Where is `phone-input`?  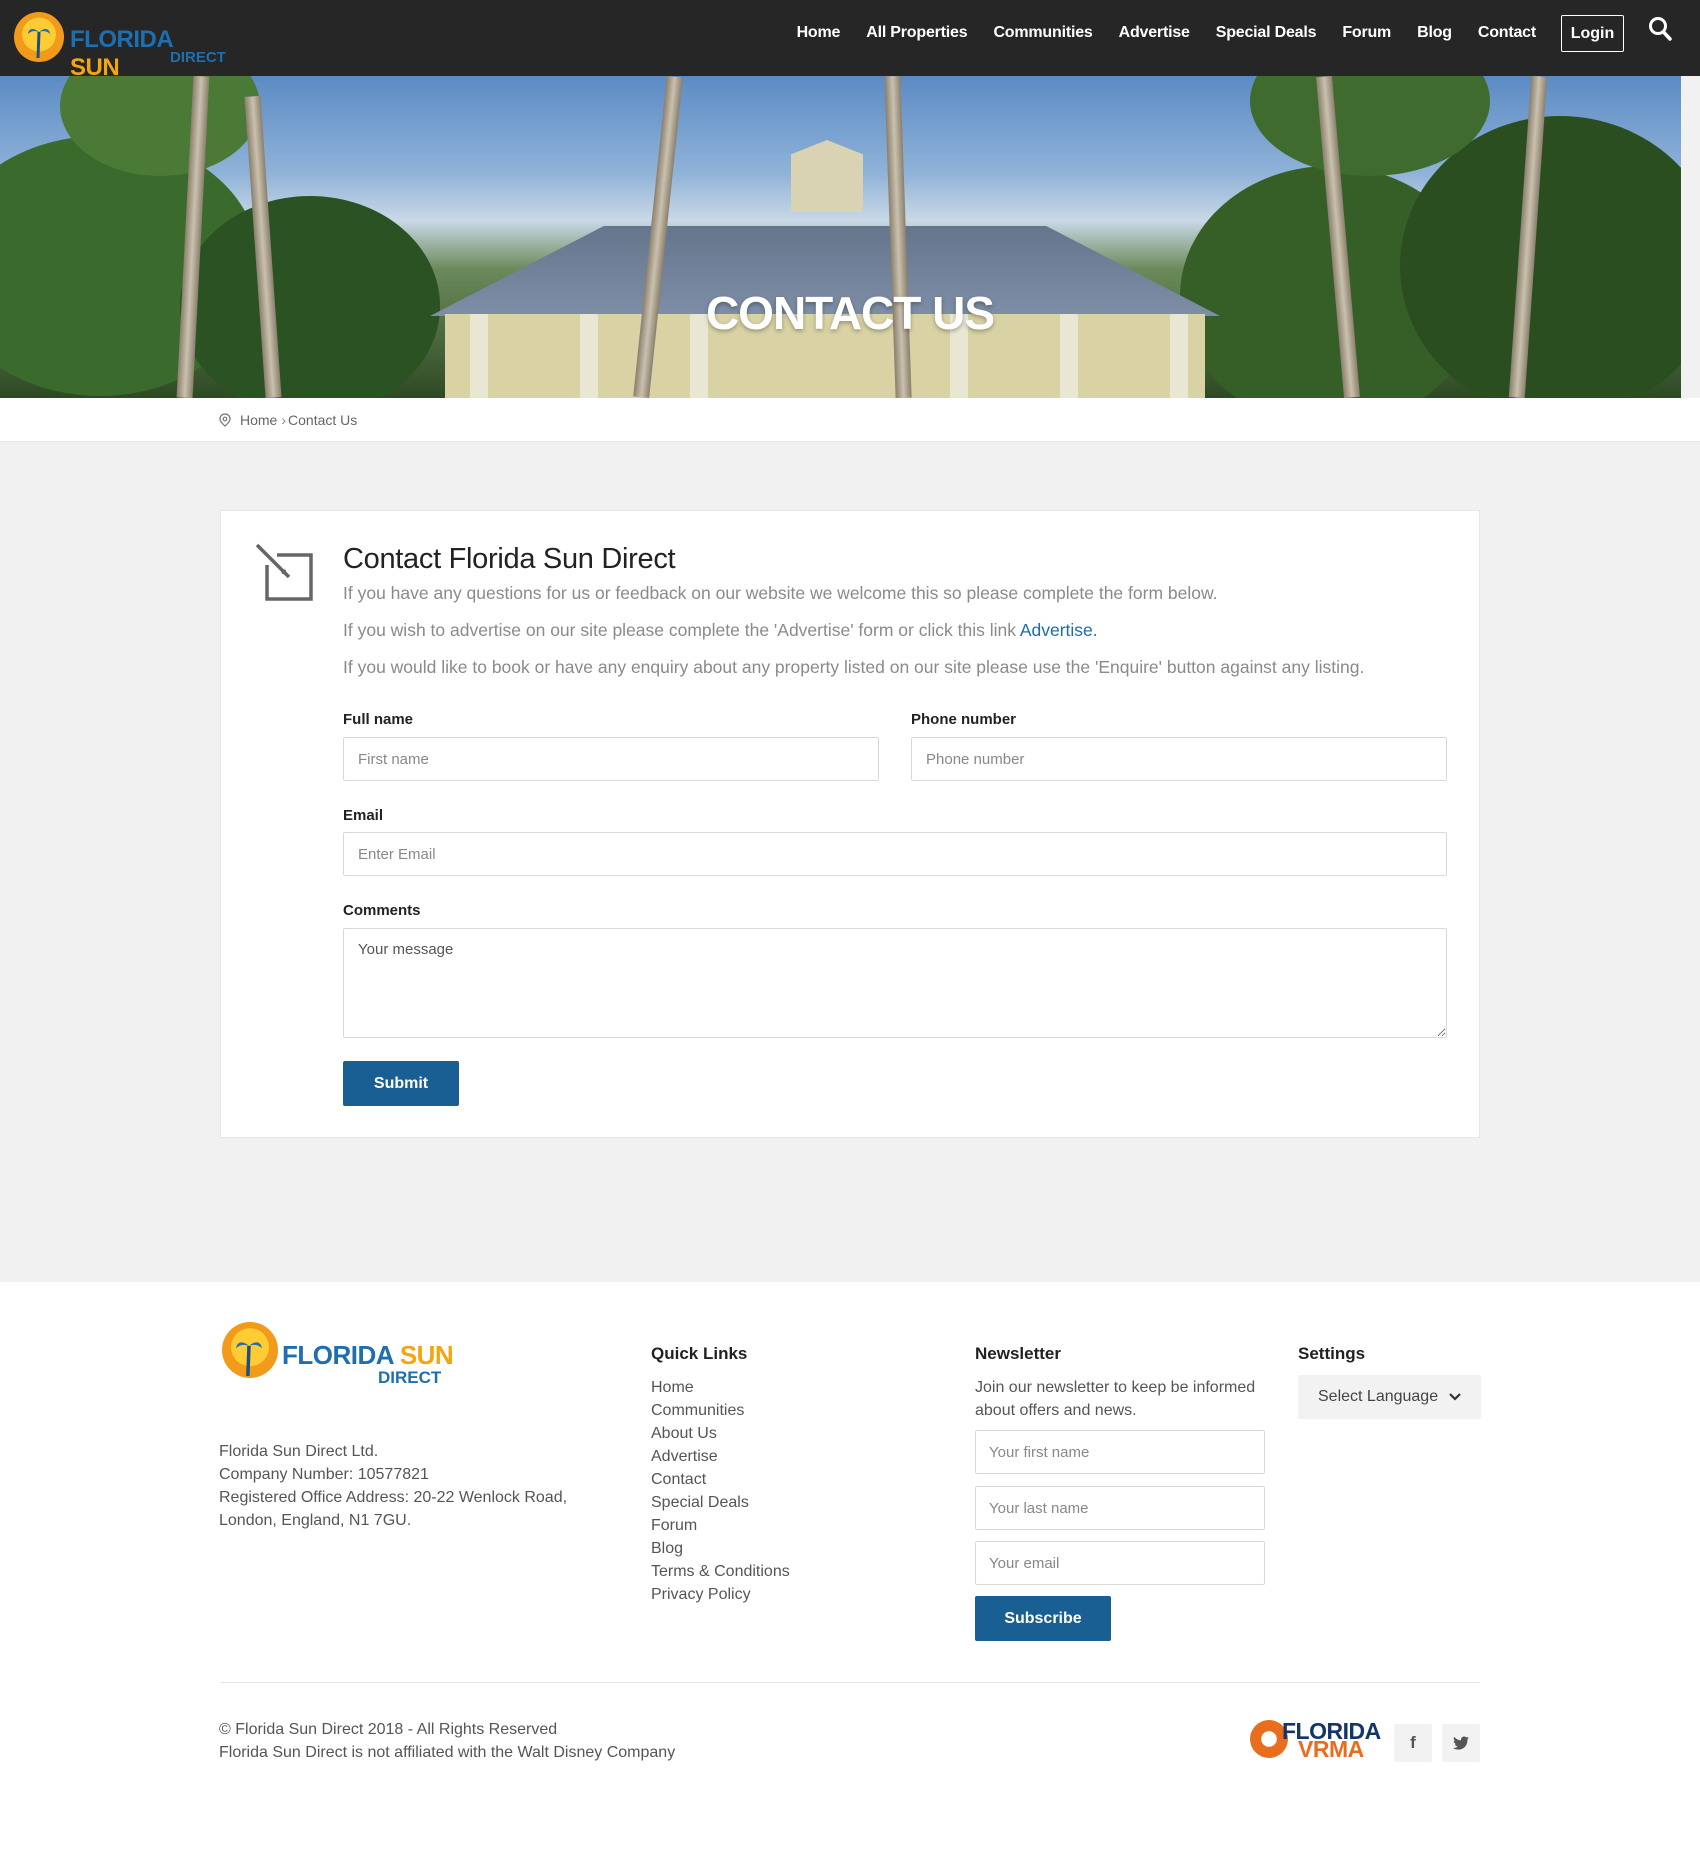 phone-input is located at coordinates (1179, 759).